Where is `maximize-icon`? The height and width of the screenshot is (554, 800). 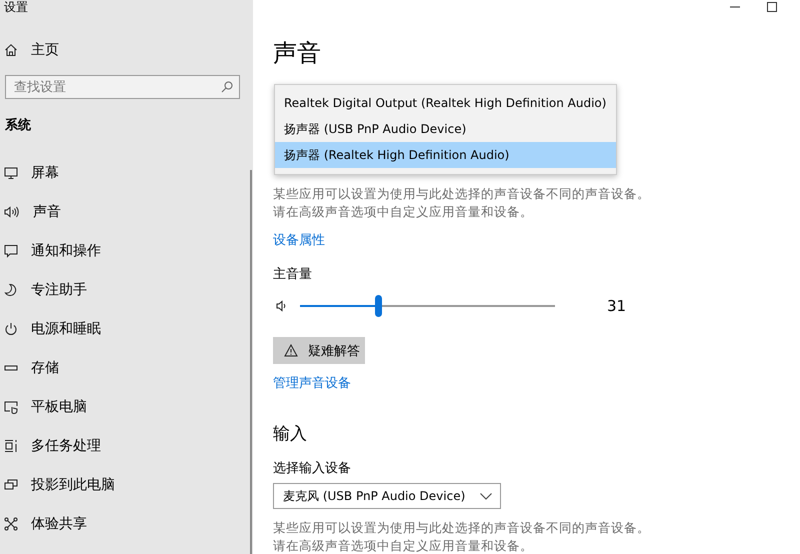 maximize-icon is located at coordinates (772, 7).